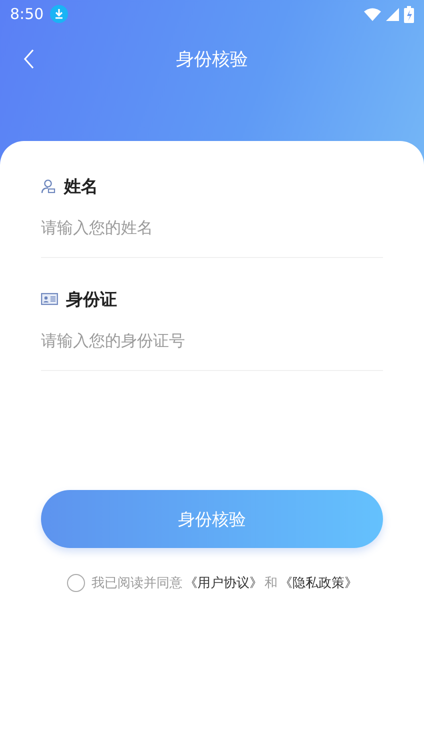 Image resolution: width=424 pixels, height=754 pixels. I want to click on input-field: 请输入您的姓名, so click(212, 227).